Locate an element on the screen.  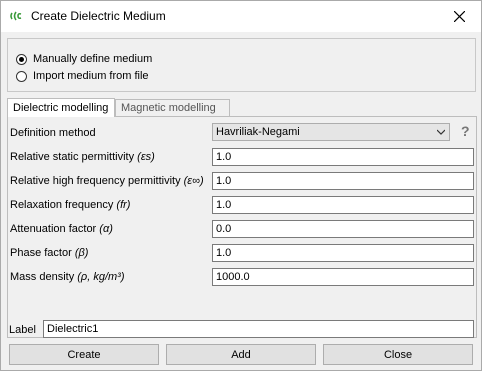
create-button-label: Create is located at coordinates (84, 354).